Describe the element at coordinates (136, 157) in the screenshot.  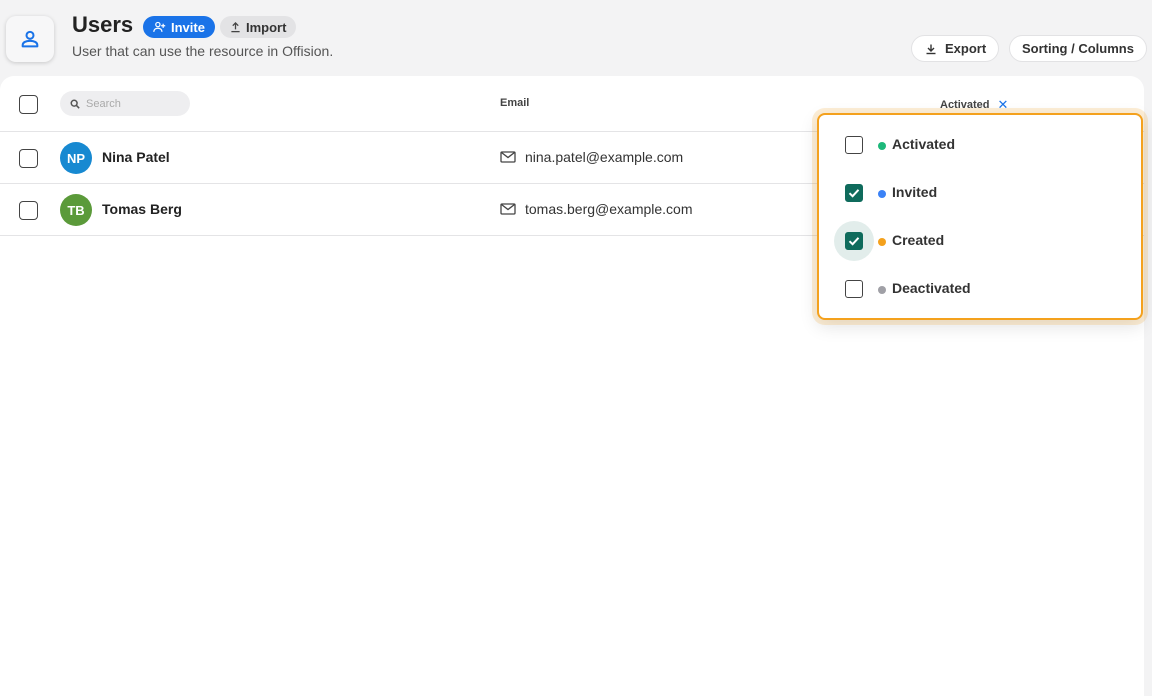
I see `user-name: Nina Patel` at that location.